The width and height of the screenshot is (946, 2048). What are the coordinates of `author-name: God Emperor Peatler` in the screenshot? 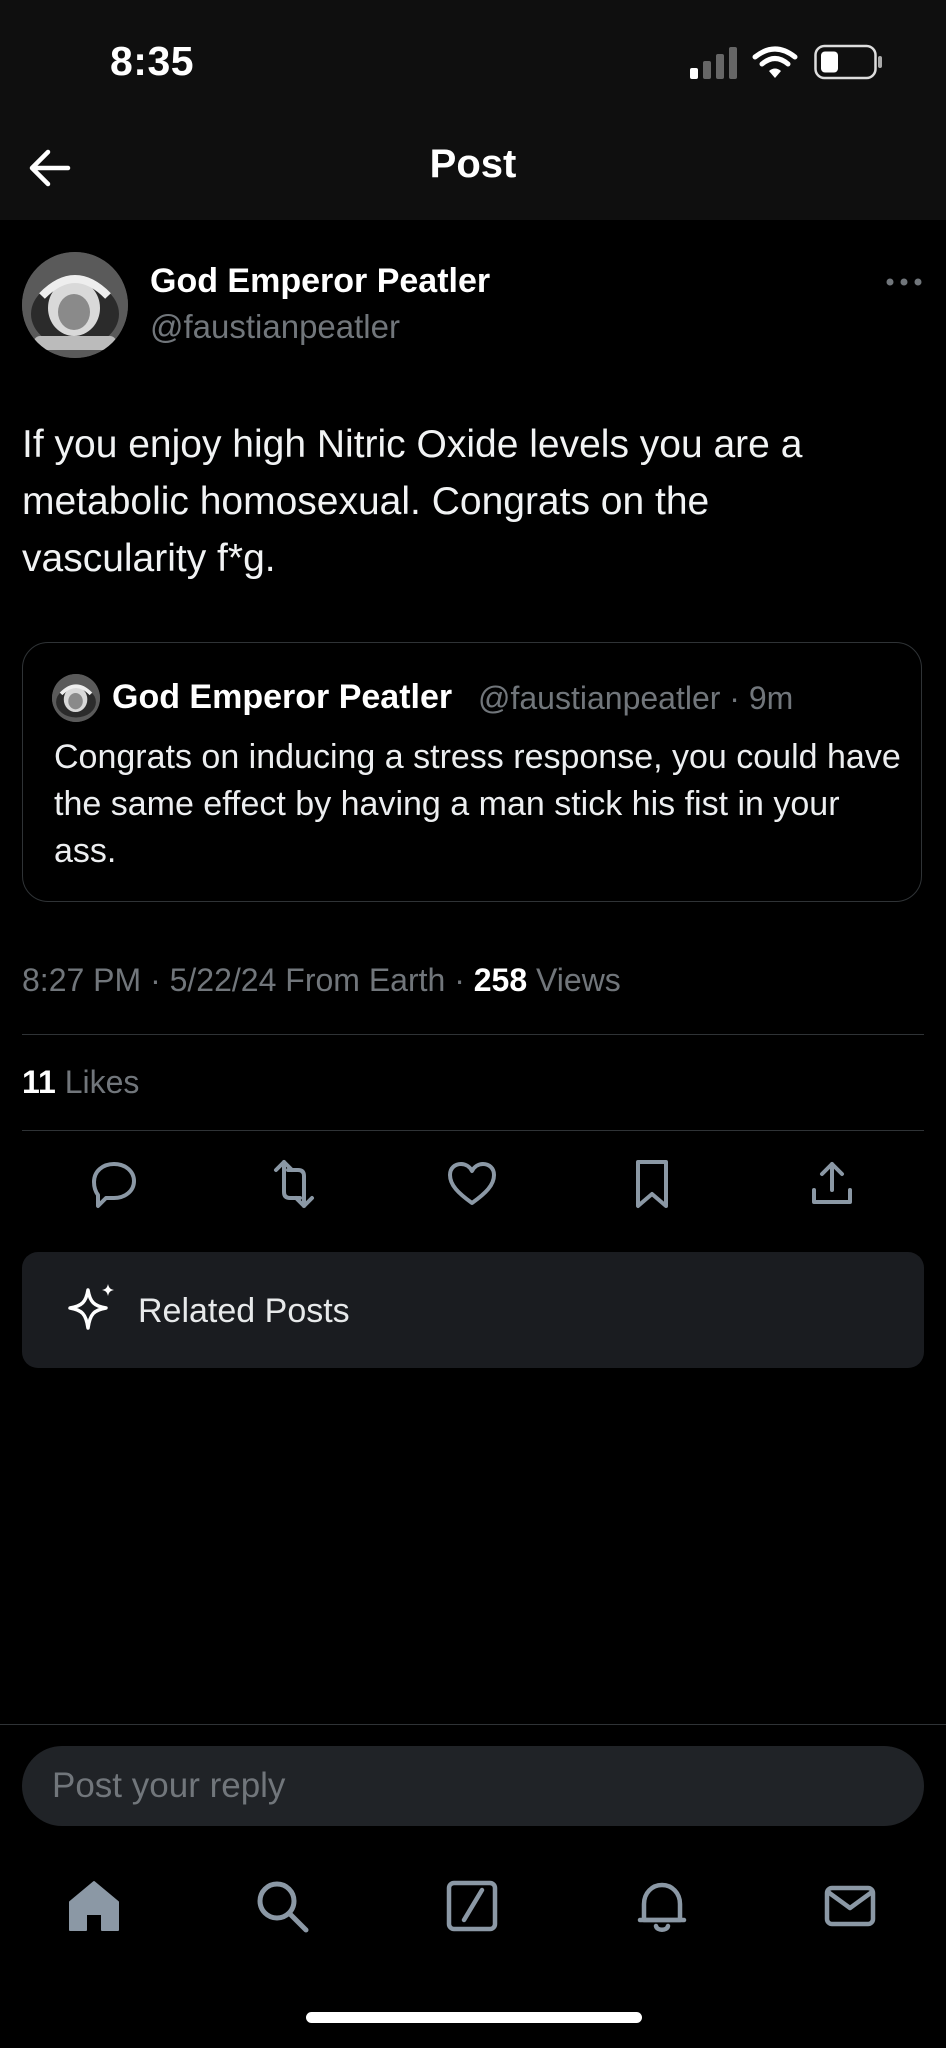 It's located at (320, 281).